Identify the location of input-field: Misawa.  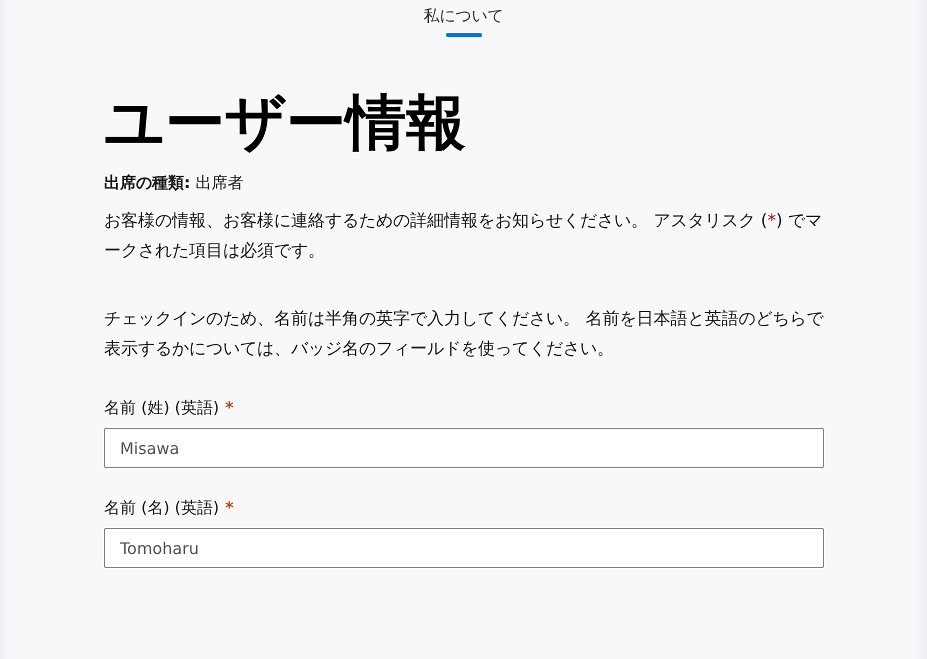
(464, 448).